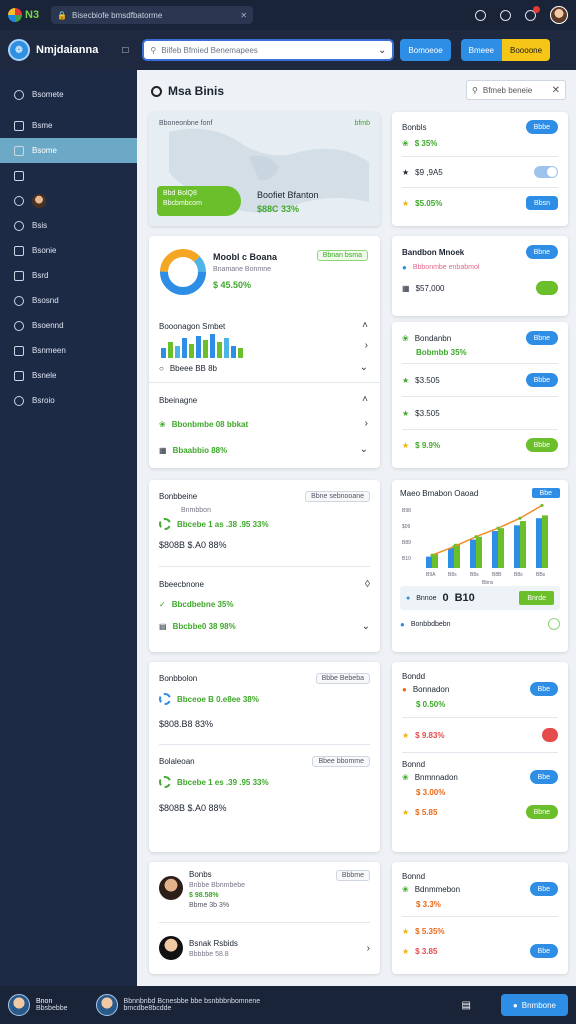 This screenshot has height=1024, width=576. Describe the element at coordinates (534, 1005) in the screenshot. I see `bottom-action-button: ● Bnmbone` at that location.